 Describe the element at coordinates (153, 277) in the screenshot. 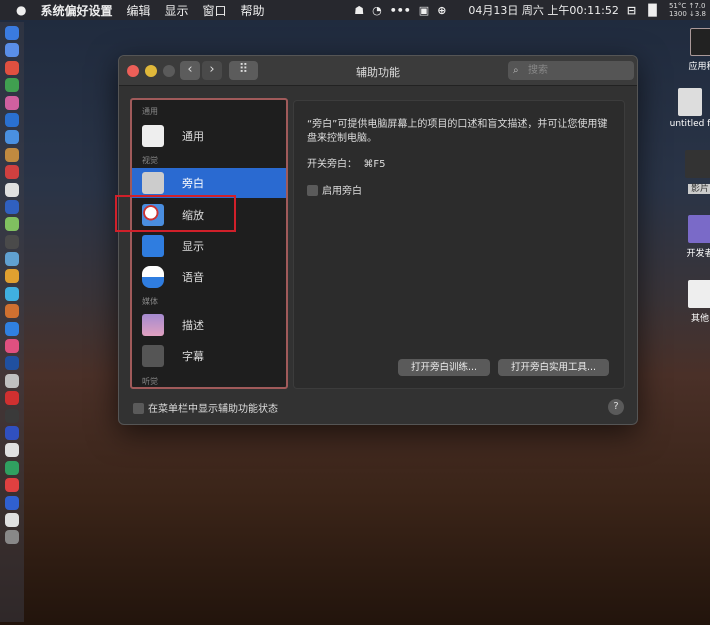

I see `speech-icon` at that location.